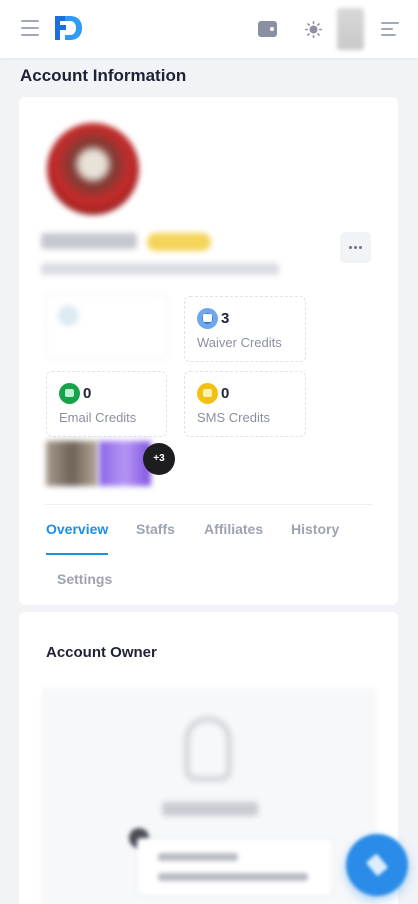  What do you see at coordinates (98, 417) in the screenshot?
I see `email-credits-label: Email Credits` at bounding box center [98, 417].